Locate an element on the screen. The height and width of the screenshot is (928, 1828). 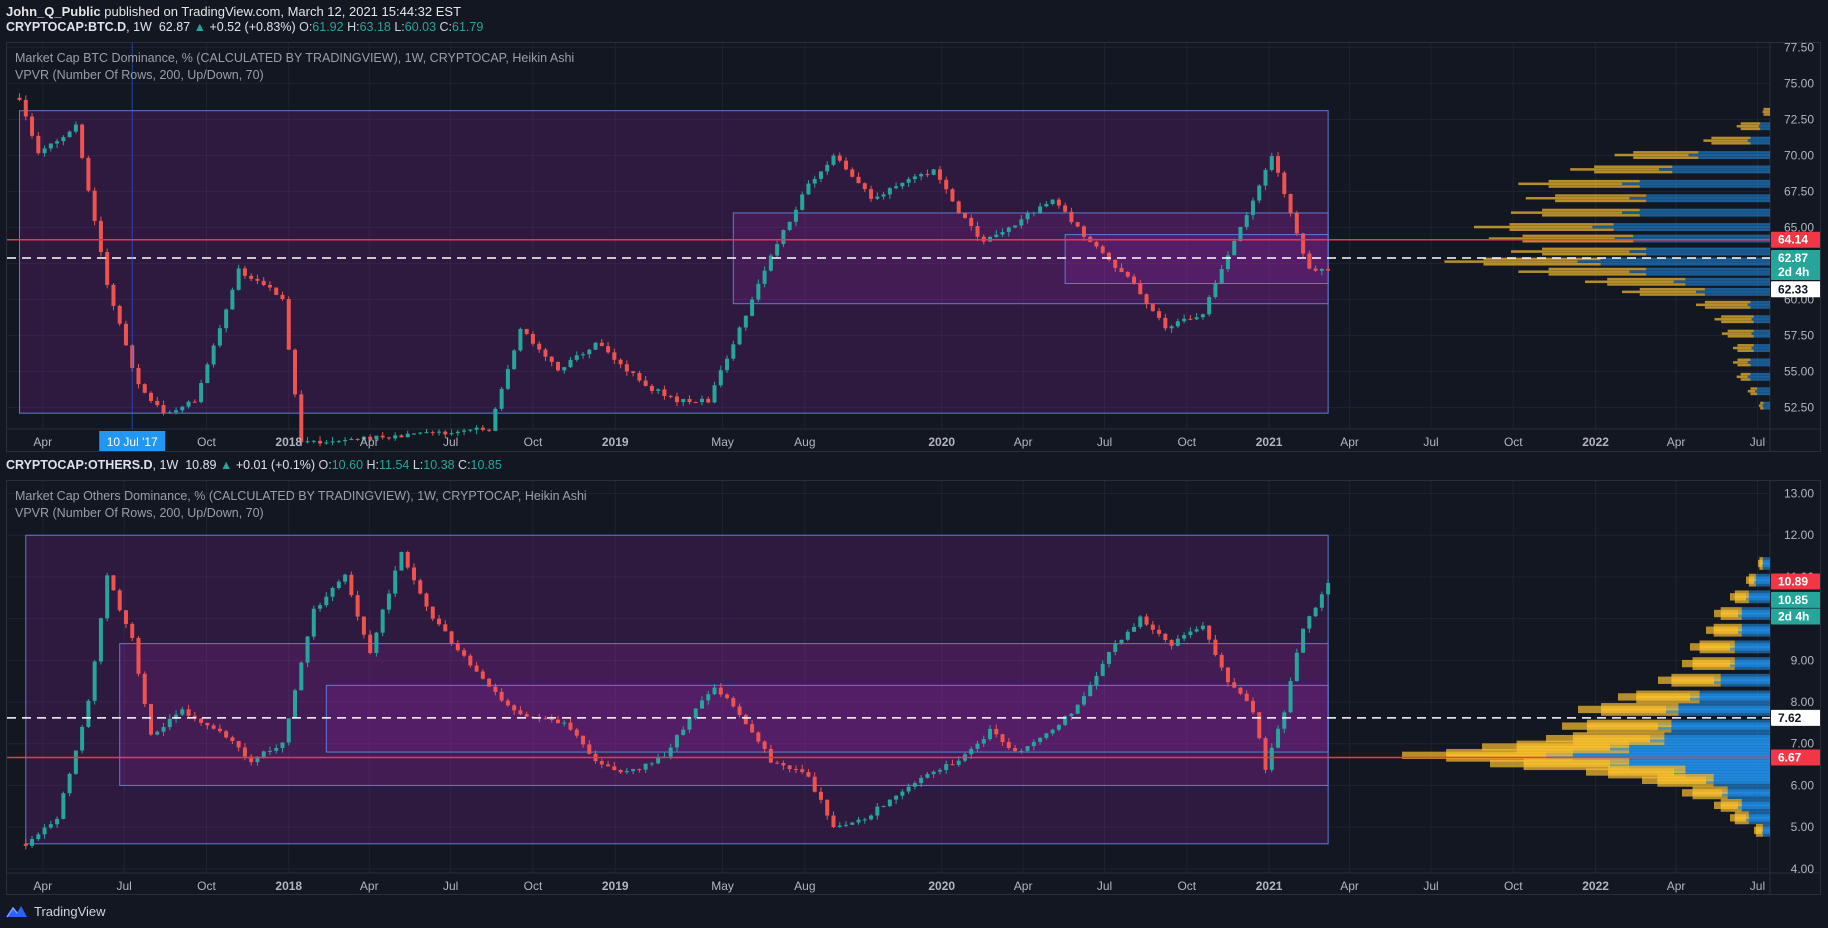
up-arrow-icon: ▲ is located at coordinates (226, 465).